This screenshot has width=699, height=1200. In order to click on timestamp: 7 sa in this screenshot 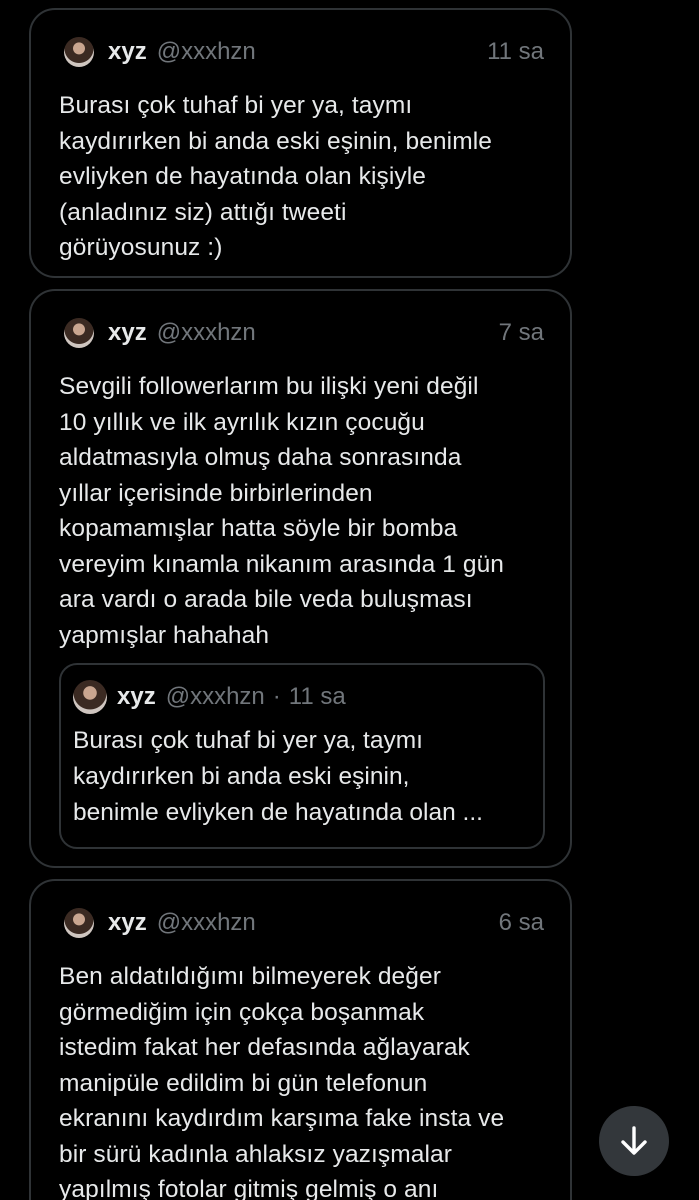, I will do `click(521, 333)`.